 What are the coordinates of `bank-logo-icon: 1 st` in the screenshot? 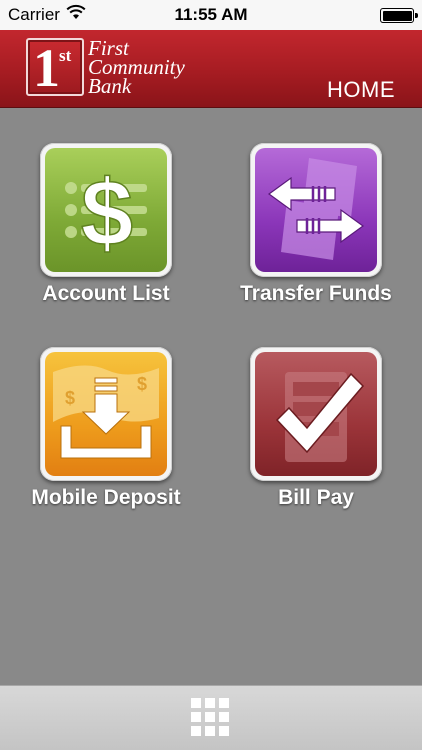 It's located at (55, 68).